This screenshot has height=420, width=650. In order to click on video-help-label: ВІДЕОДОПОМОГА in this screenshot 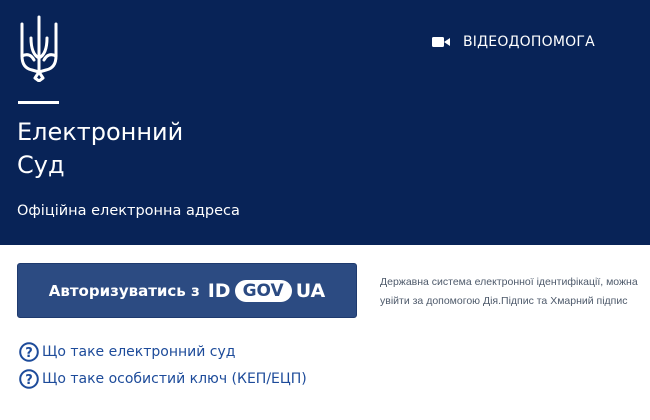, I will do `click(529, 42)`.